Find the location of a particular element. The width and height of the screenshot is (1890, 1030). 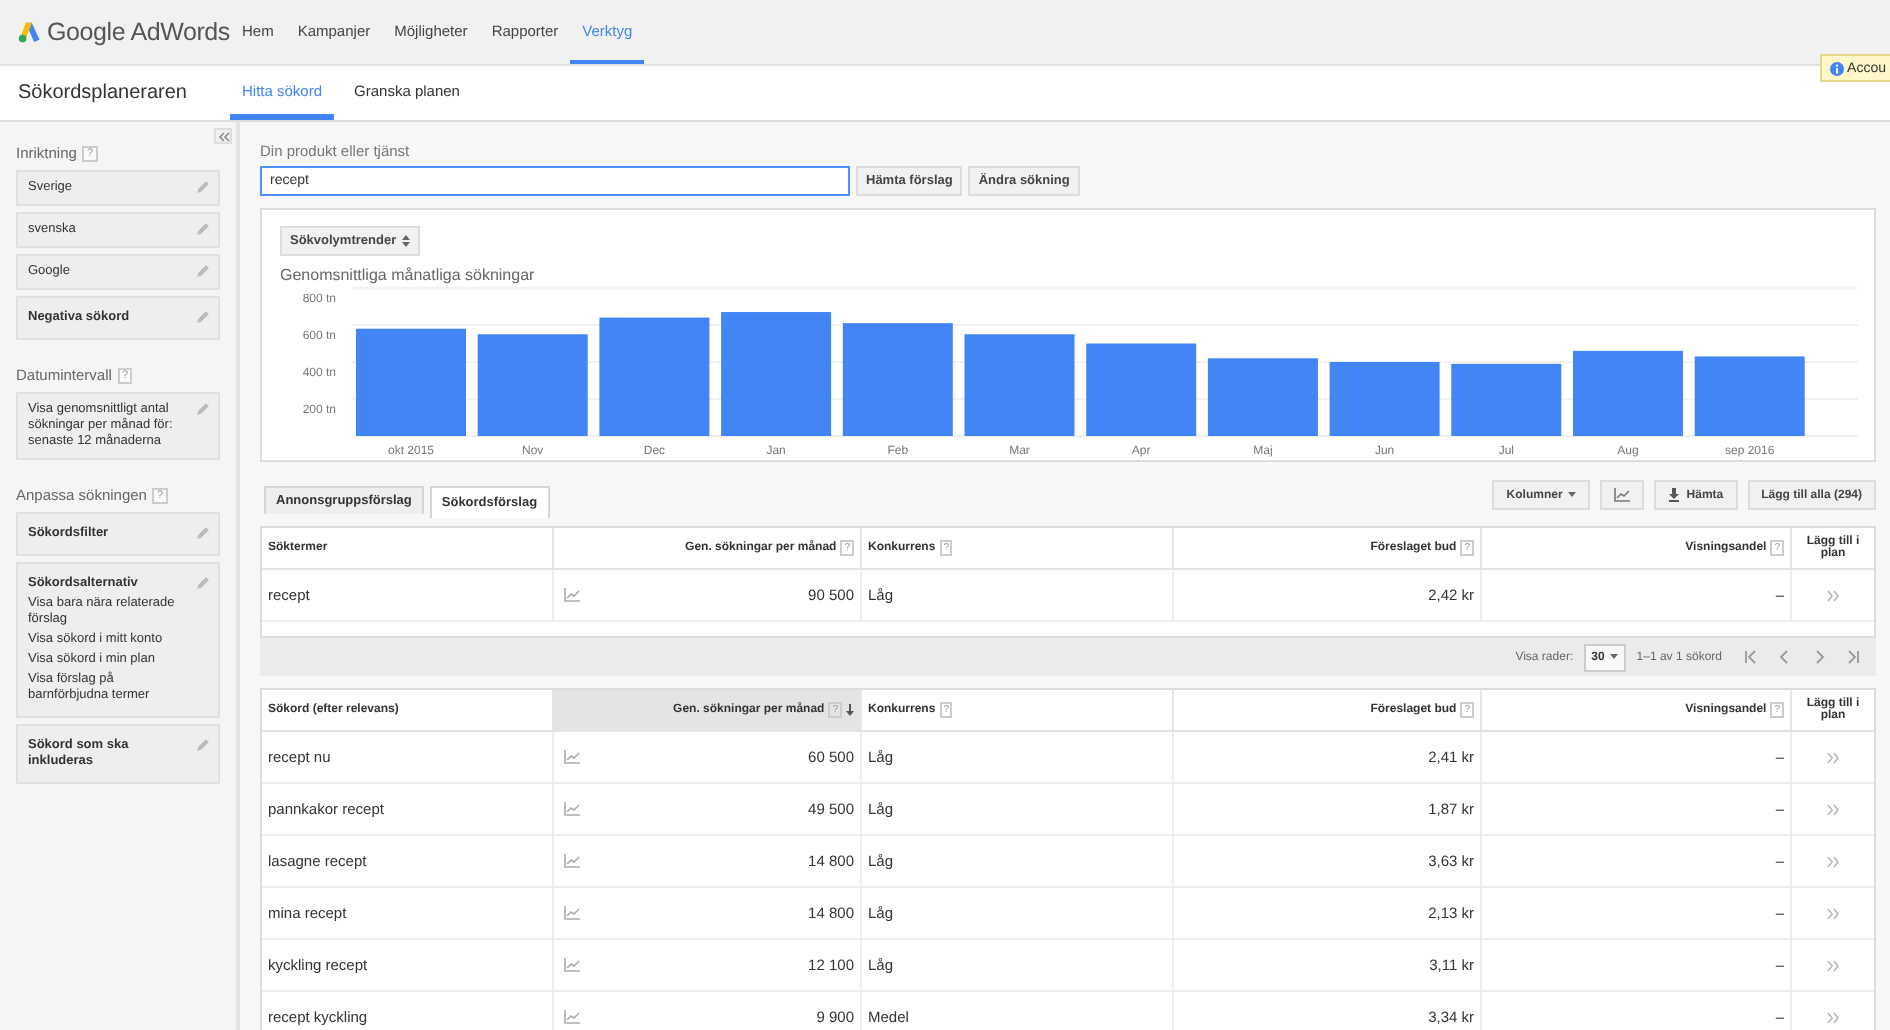

collapse-button is located at coordinates (223, 136).